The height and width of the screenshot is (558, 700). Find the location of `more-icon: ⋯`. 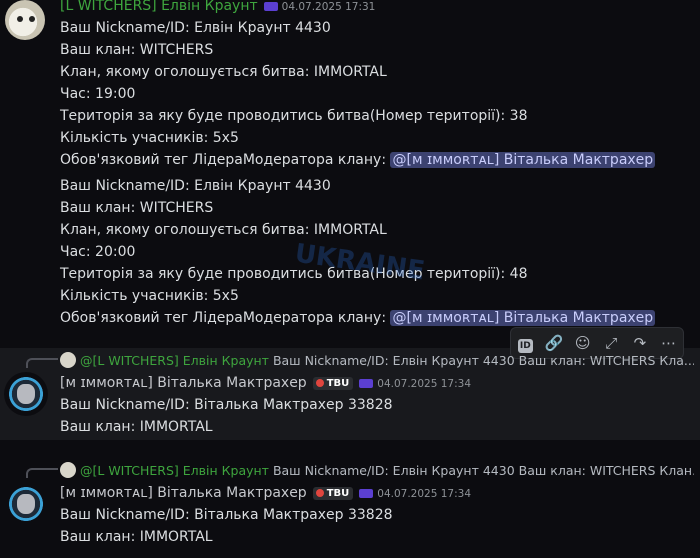

more-icon: ⋯ is located at coordinates (669, 343).